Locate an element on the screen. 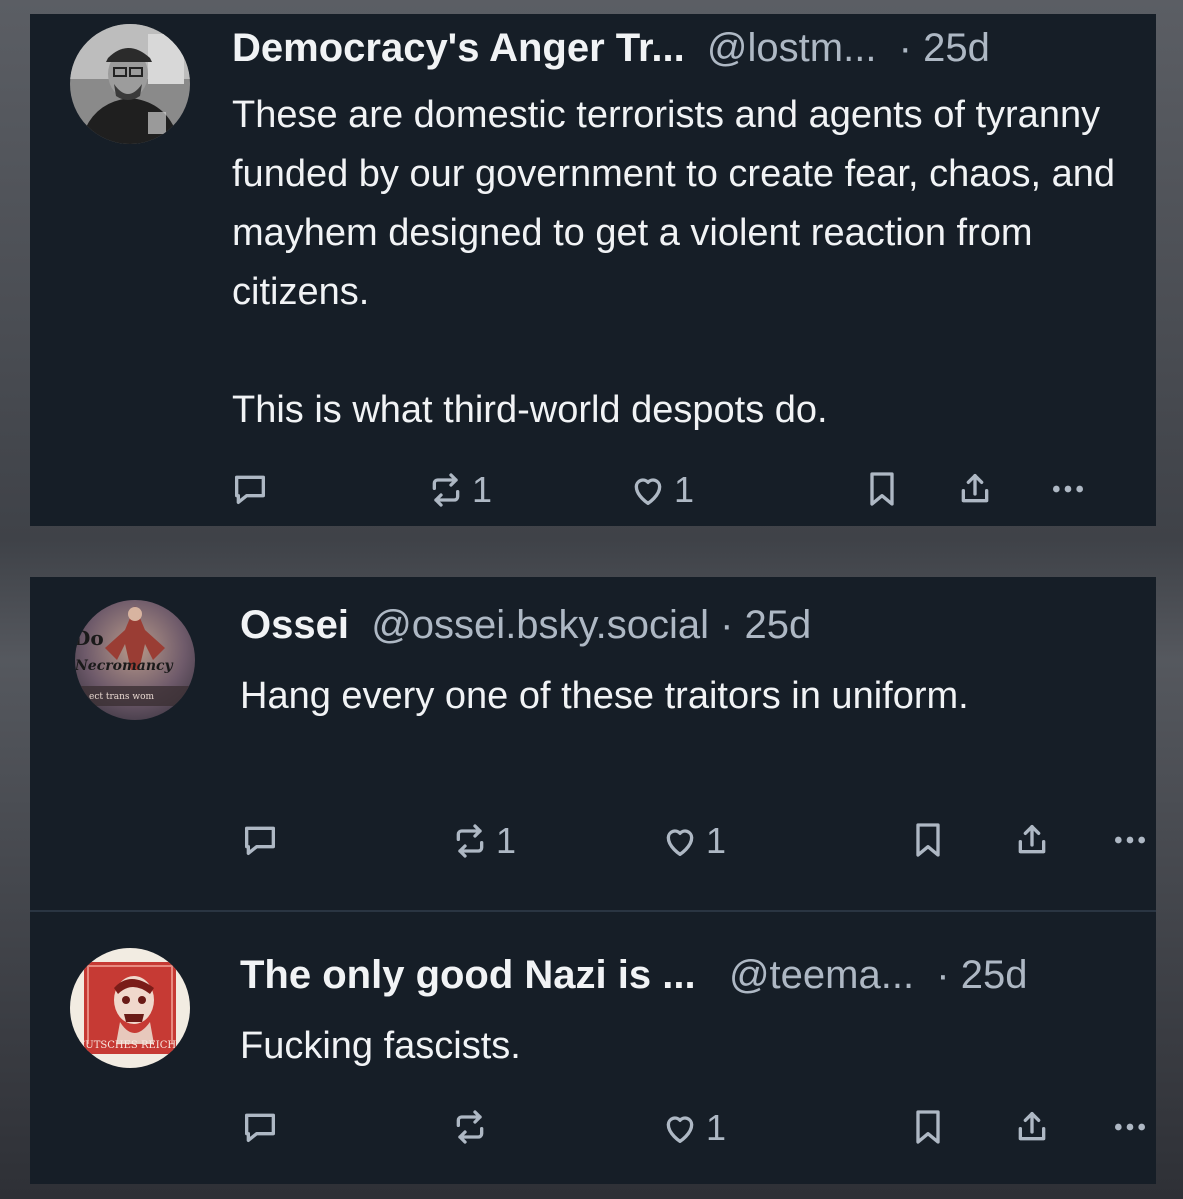 This screenshot has height=1199, width=1183. avatar: EUTSCHES REICH is located at coordinates (130, 1008).